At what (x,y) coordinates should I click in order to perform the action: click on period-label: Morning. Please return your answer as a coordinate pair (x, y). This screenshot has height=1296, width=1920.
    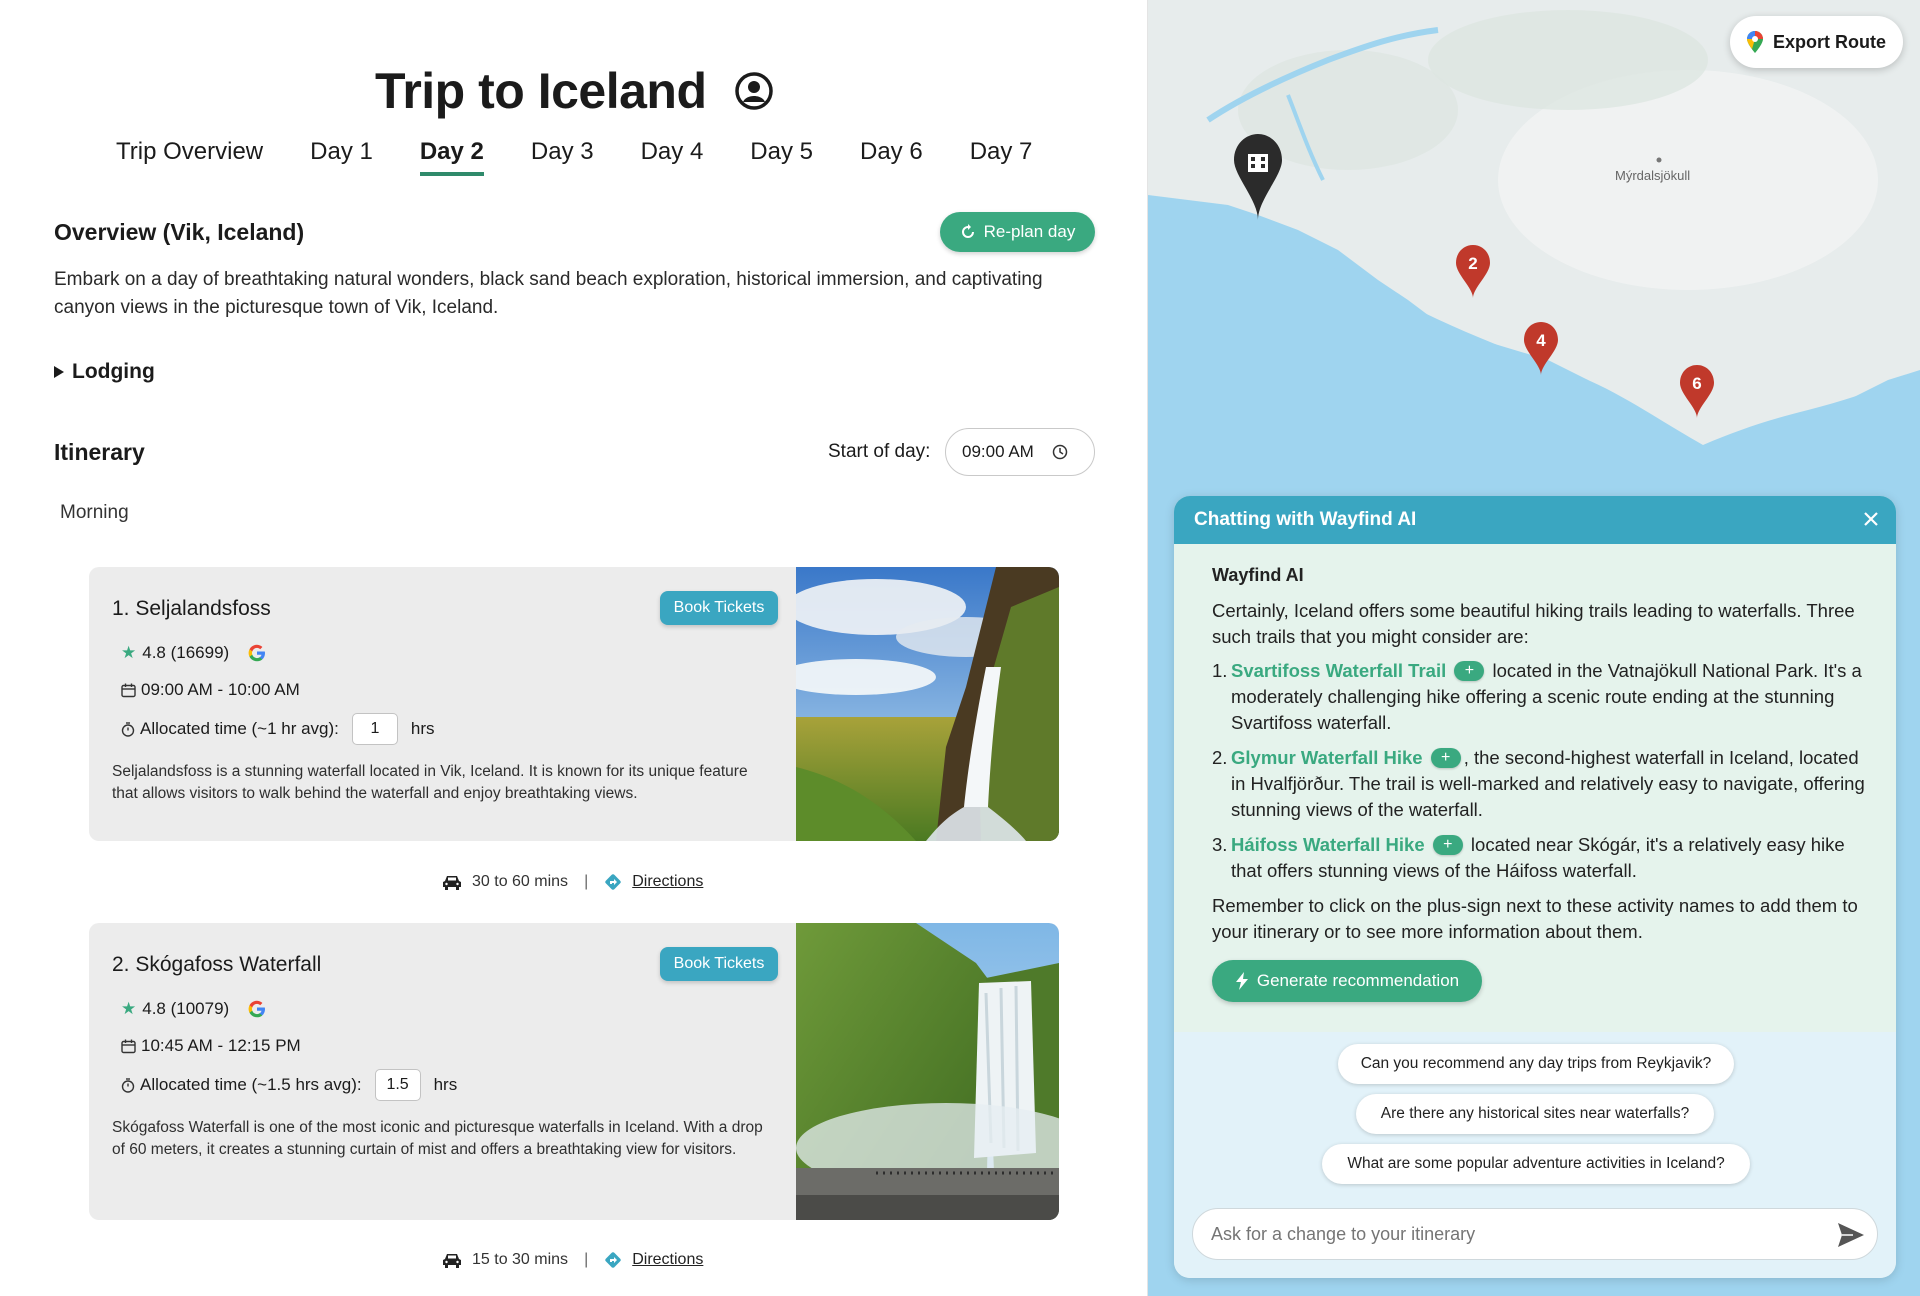
    Looking at the image, I should click on (94, 512).